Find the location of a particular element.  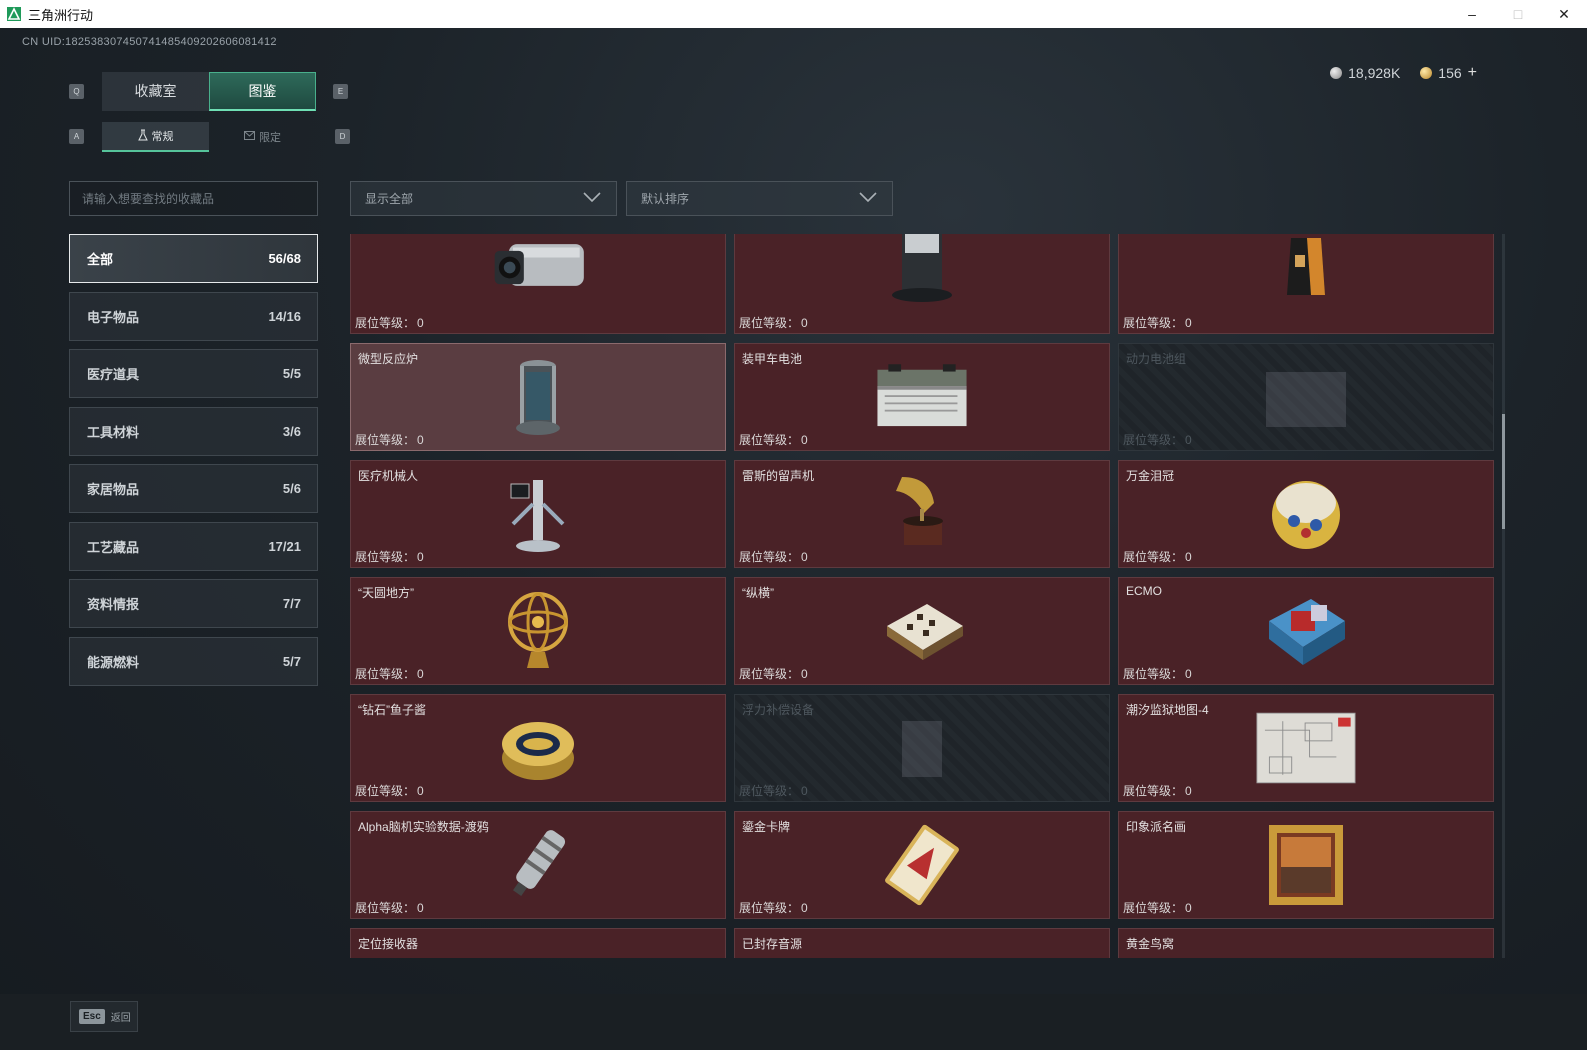

minimize-icon: – is located at coordinates (1472, 14).